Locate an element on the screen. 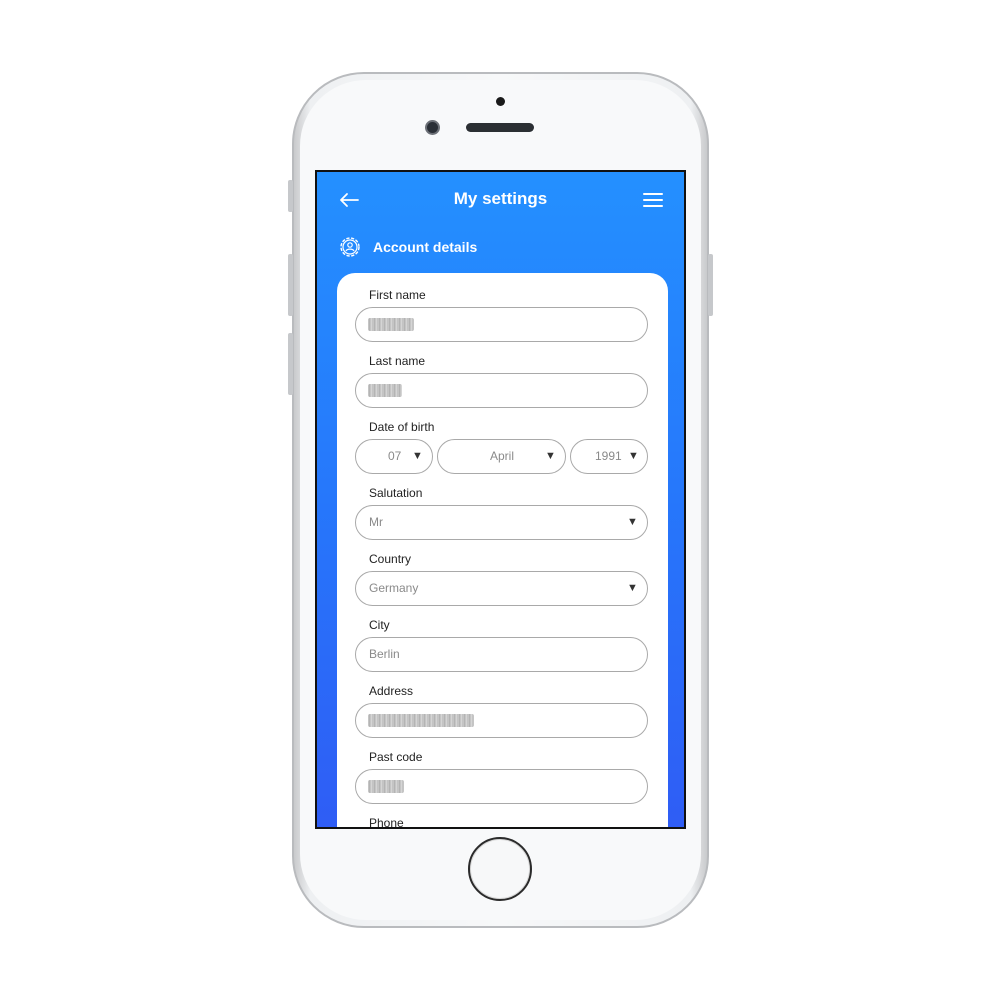 This screenshot has height=1000, width=1000. section-header: Account details is located at coordinates (407, 247).